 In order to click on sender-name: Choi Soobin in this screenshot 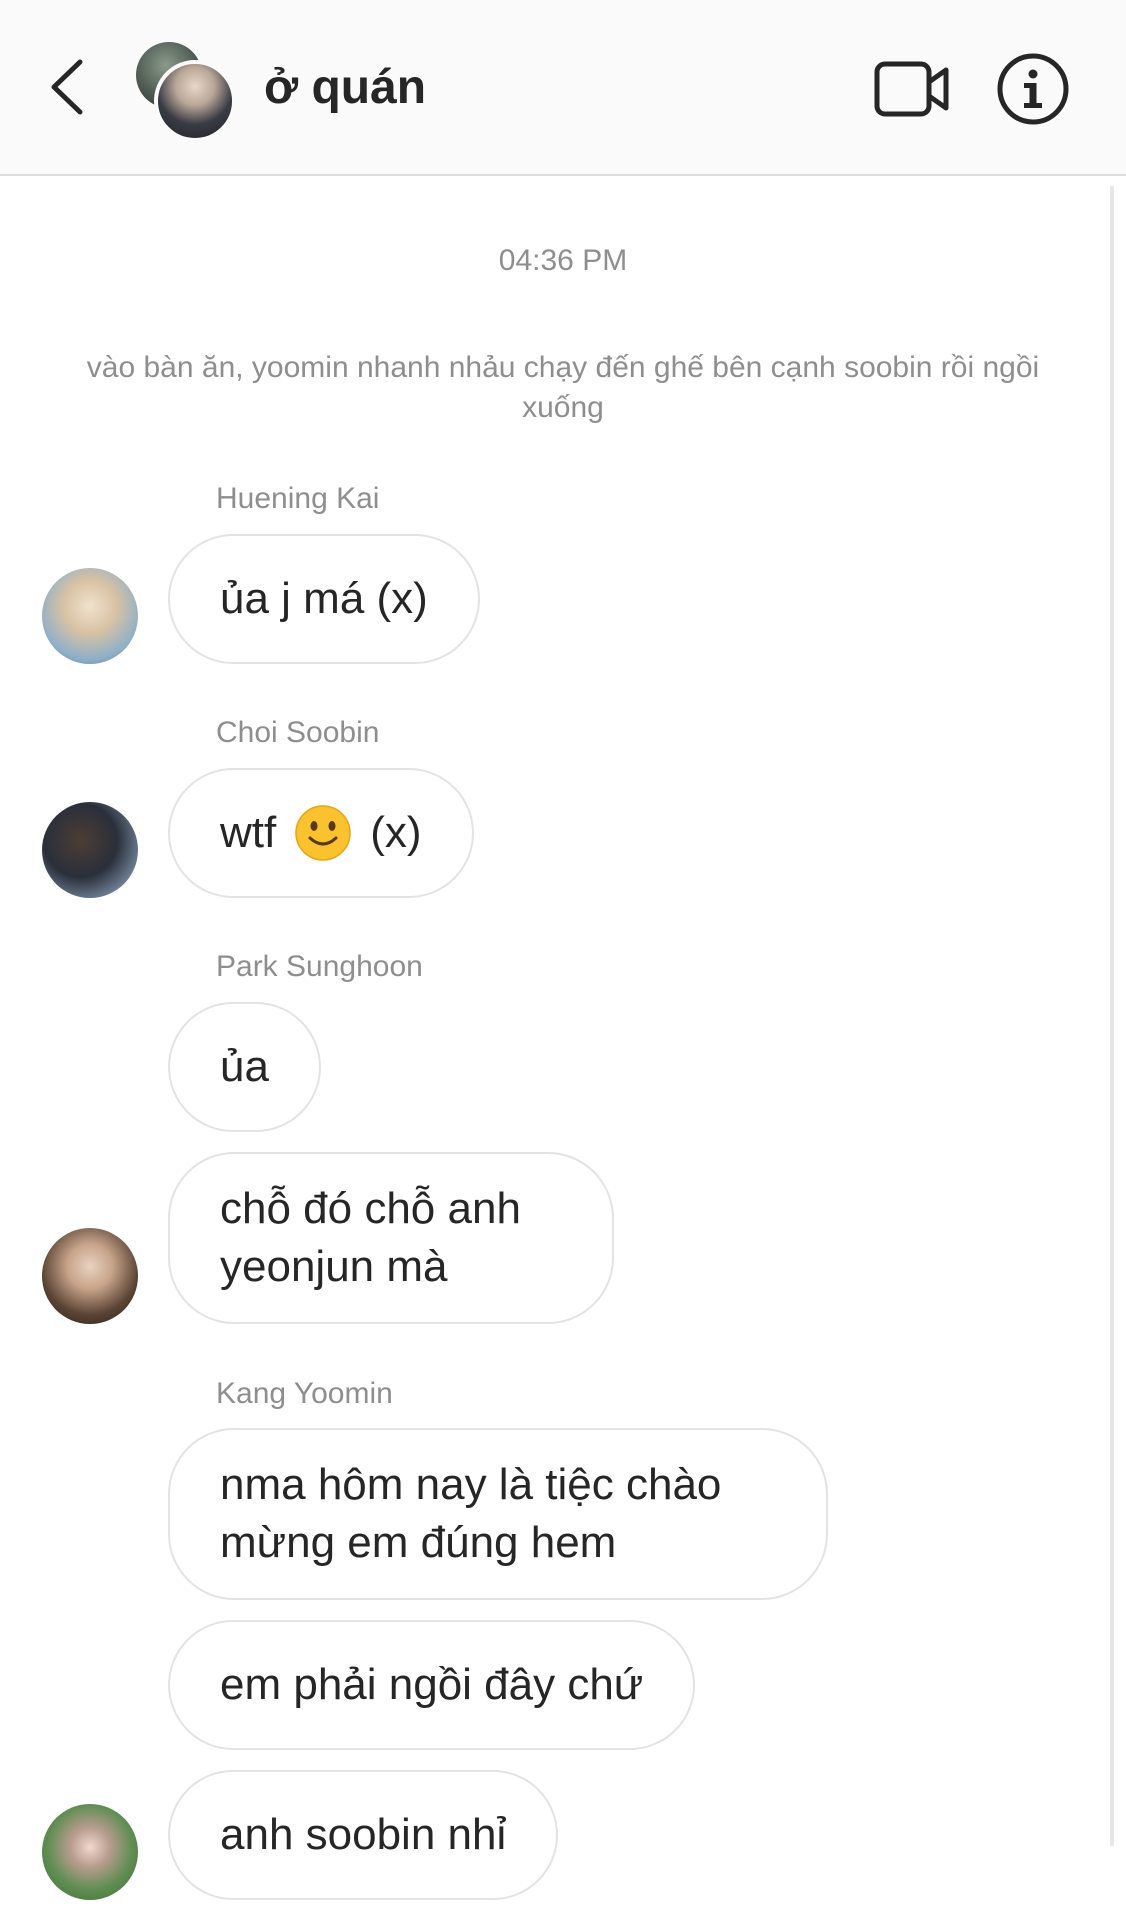, I will do `click(298, 732)`.